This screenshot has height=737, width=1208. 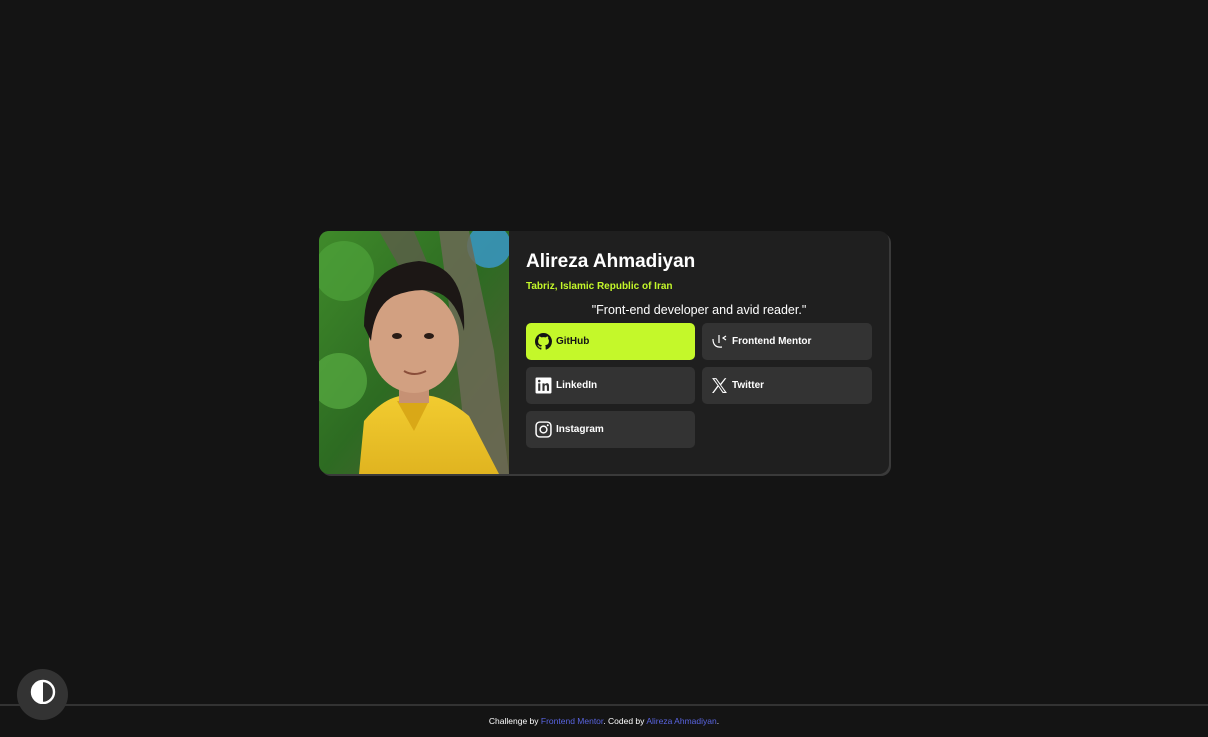 I want to click on profile-name: Alireza Ahmadiyan, so click(x=611, y=261).